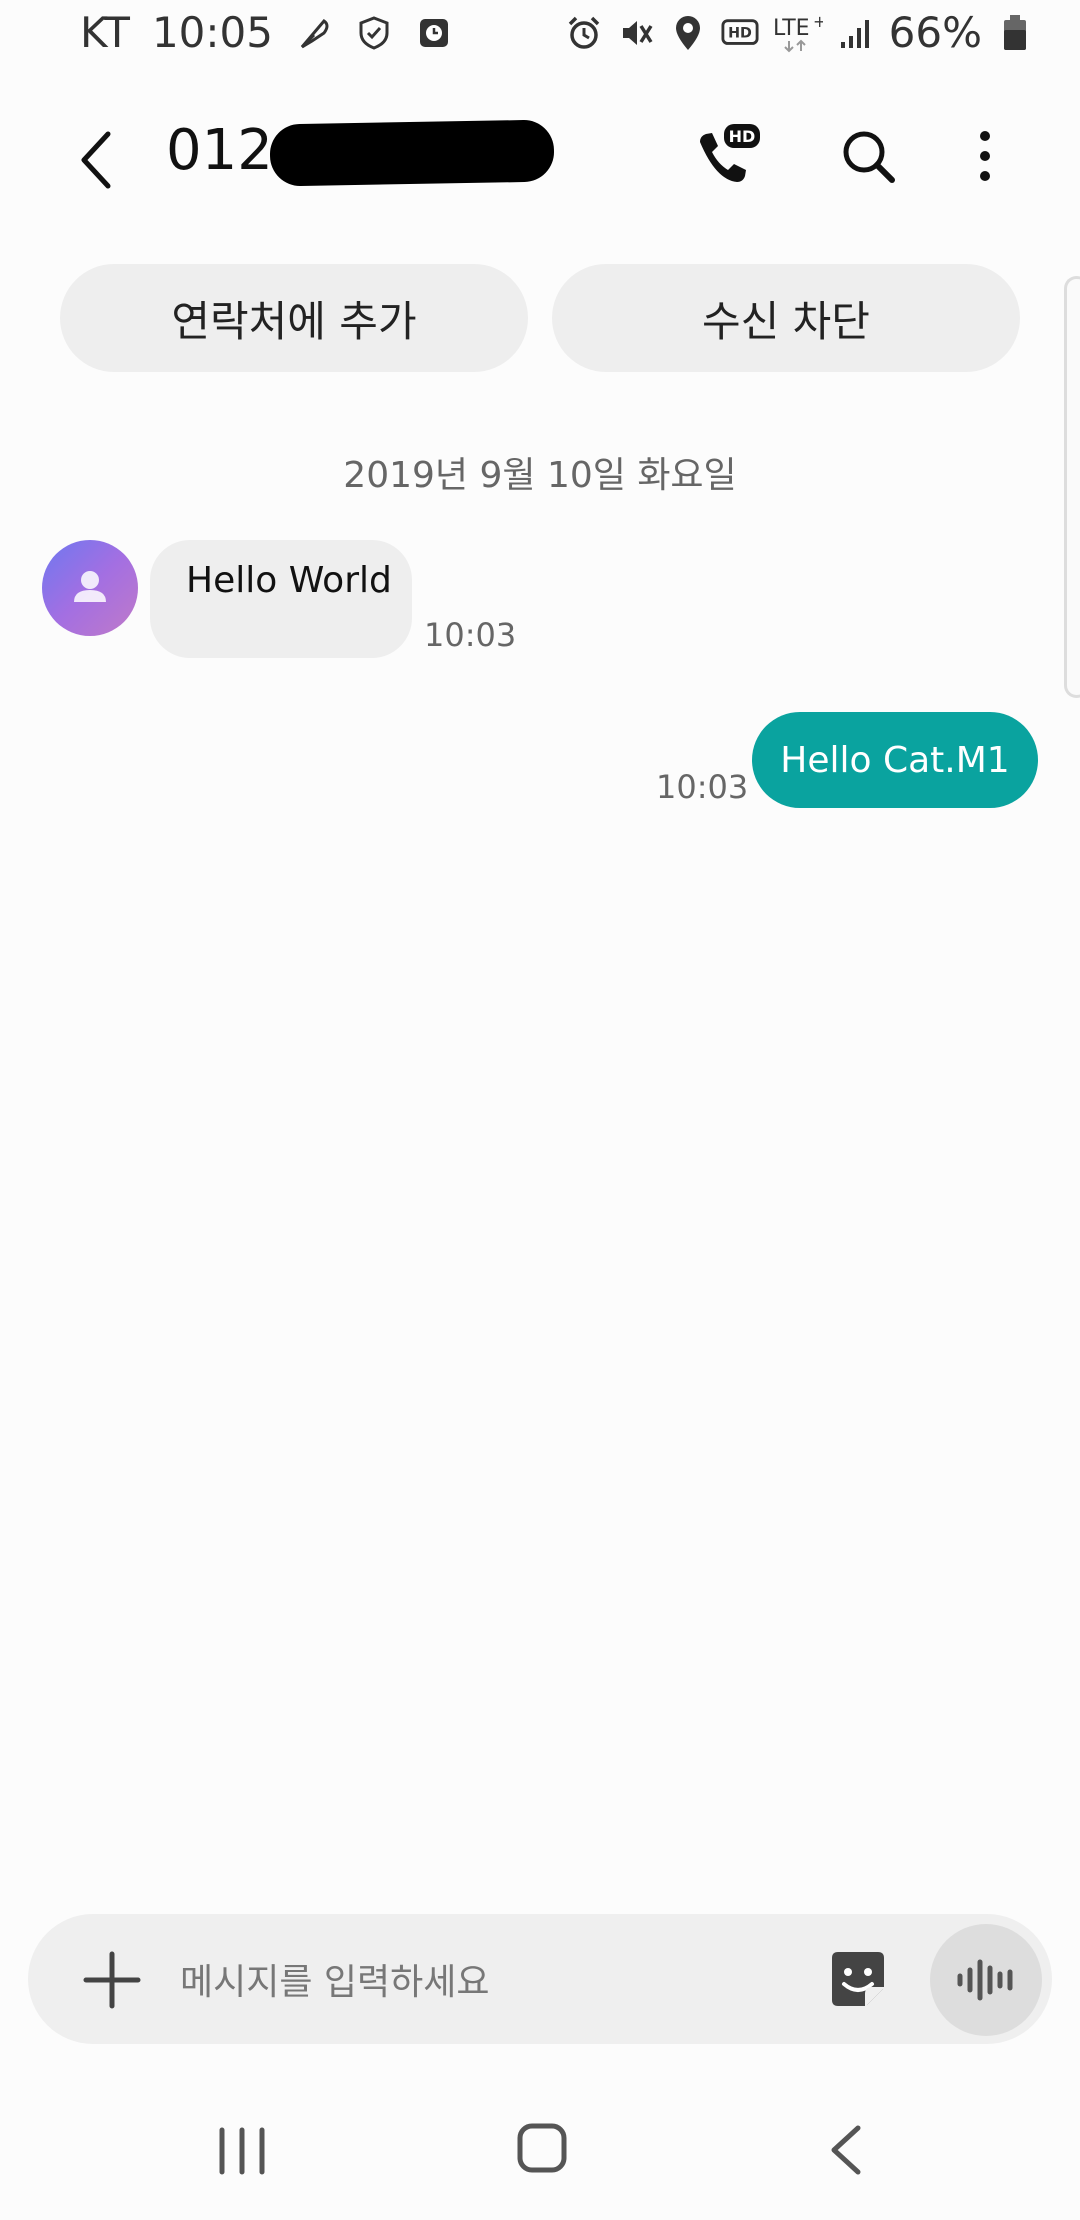 Image resolution: width=1080 pixels, height=2220 pixels. What do you see at coordinates (289, 580) in the screenshot?
I see `message-text: Hello World` at bounding box center [289, 580].